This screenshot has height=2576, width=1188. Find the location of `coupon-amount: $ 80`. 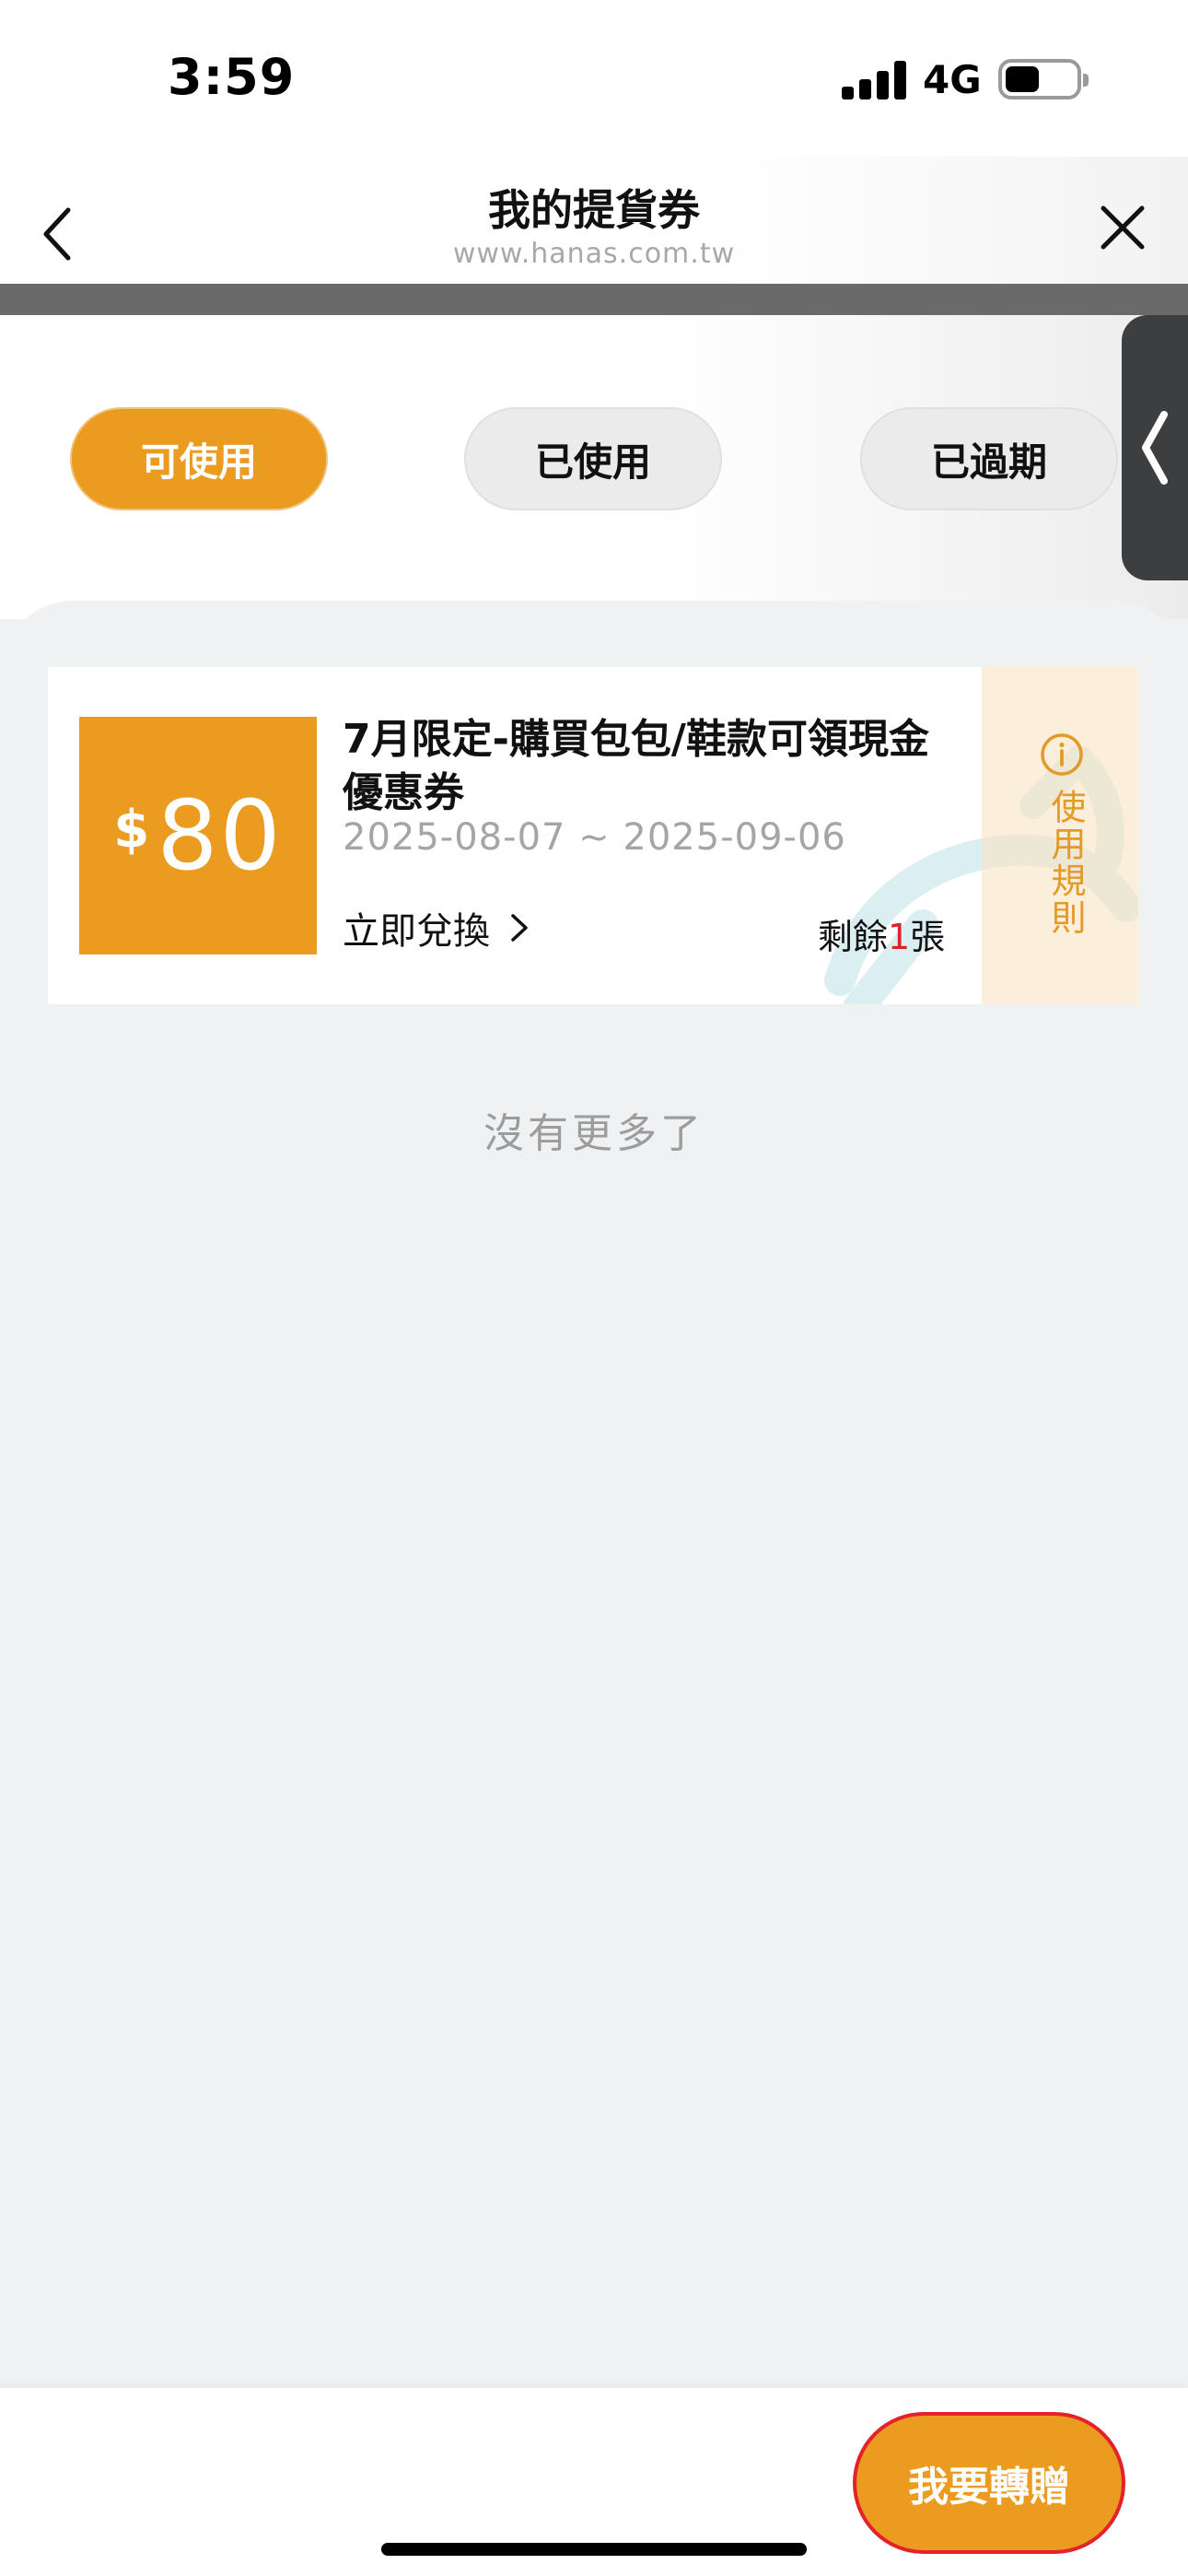

coupon-amount: $ 80 is located at coordinates (198, 835).